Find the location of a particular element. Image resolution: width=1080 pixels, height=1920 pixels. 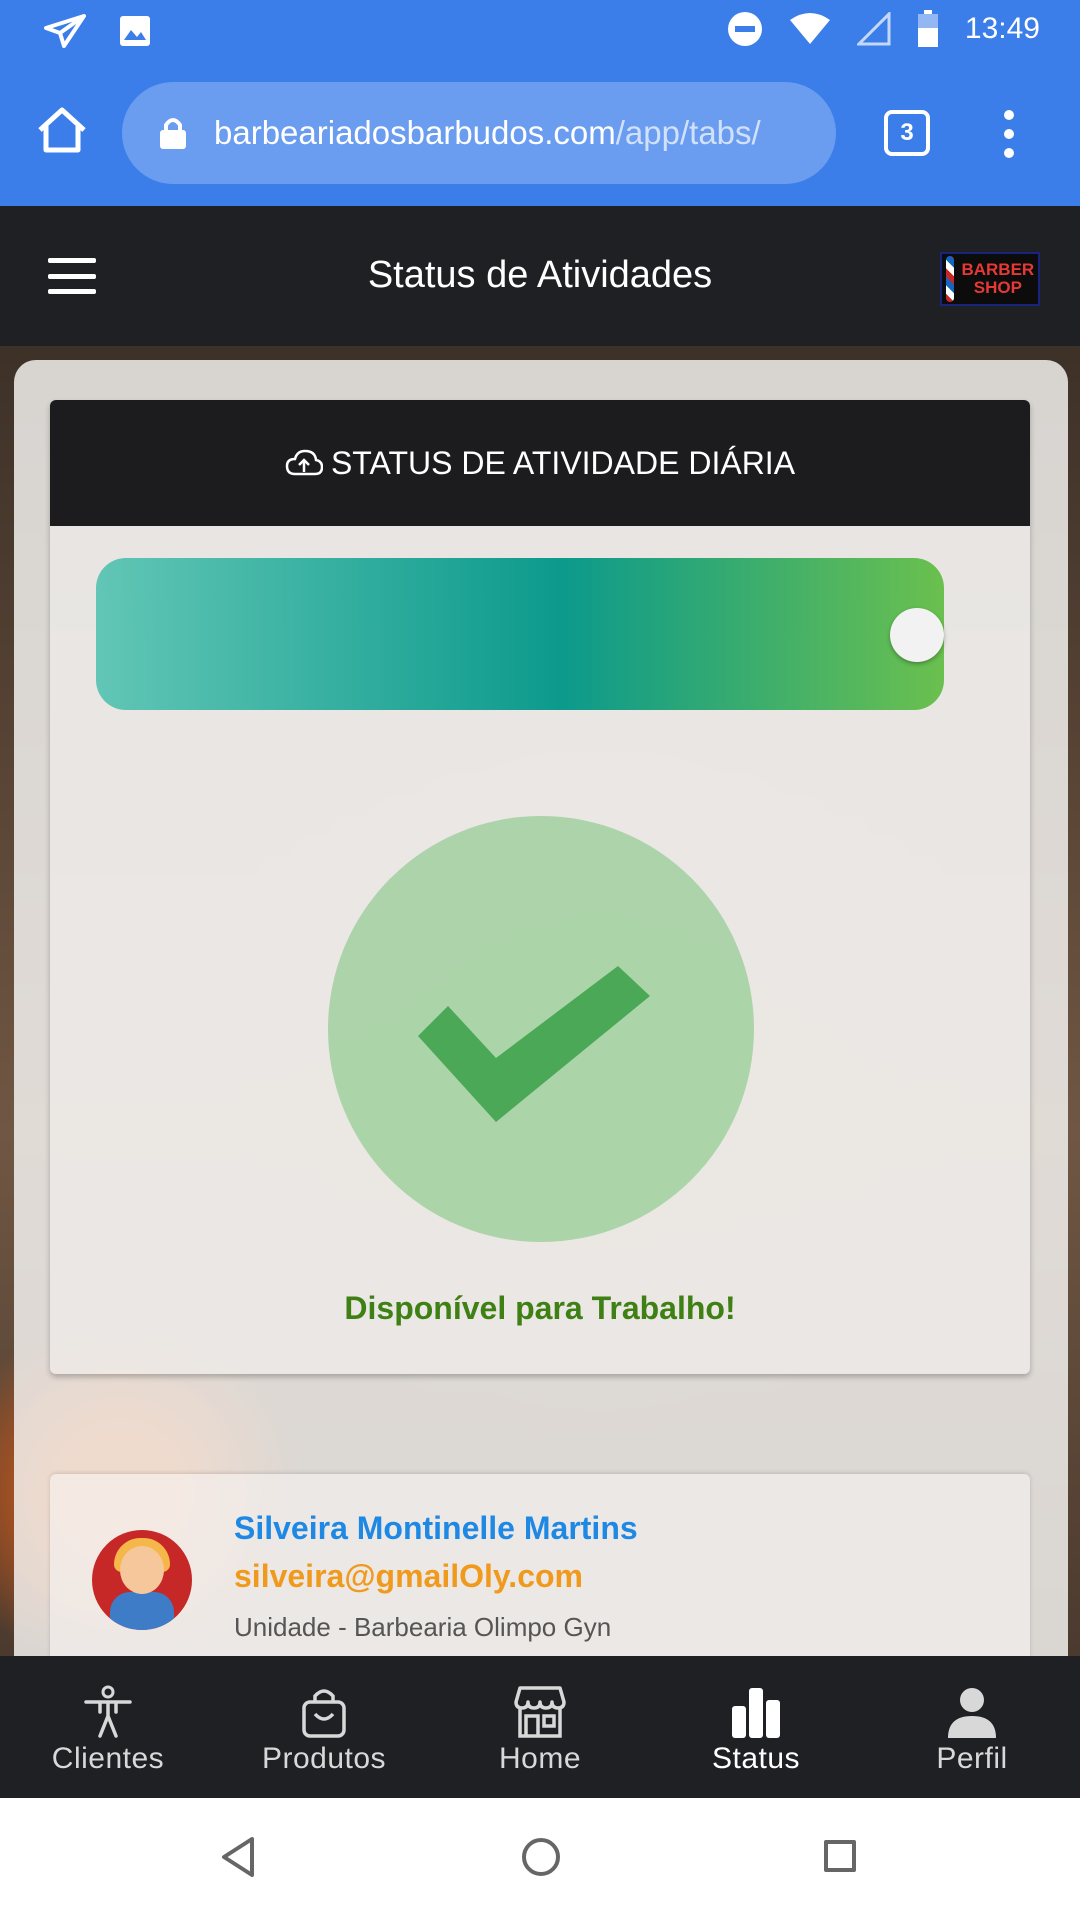

tab-label: Home is located at coordinates (540, 1758).